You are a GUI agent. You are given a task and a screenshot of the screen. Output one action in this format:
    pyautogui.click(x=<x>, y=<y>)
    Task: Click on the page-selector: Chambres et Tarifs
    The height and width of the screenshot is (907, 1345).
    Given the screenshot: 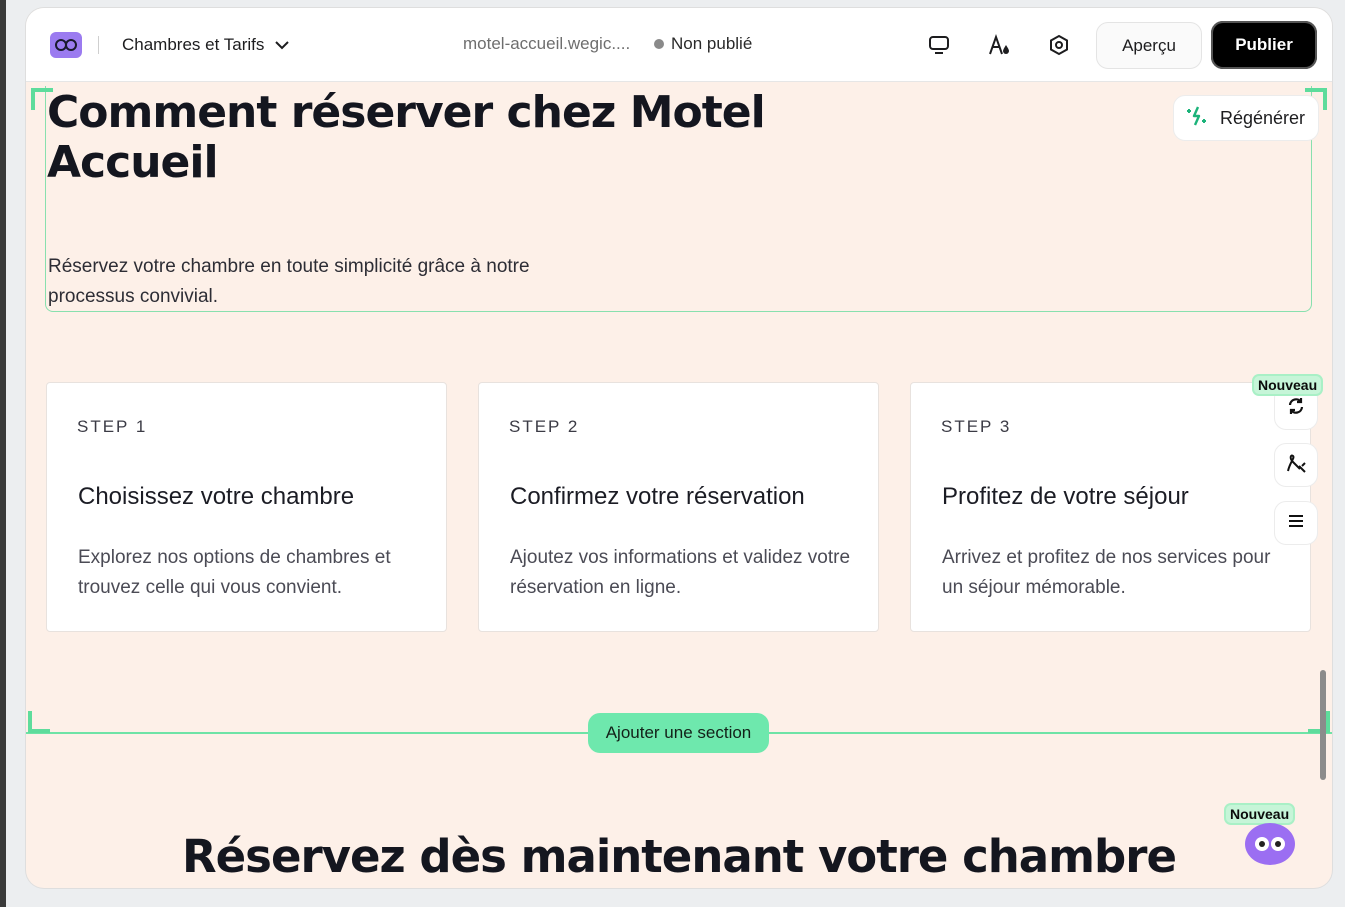 What is the action you would take?
    pyautogui.click(x=206, y=45)
    